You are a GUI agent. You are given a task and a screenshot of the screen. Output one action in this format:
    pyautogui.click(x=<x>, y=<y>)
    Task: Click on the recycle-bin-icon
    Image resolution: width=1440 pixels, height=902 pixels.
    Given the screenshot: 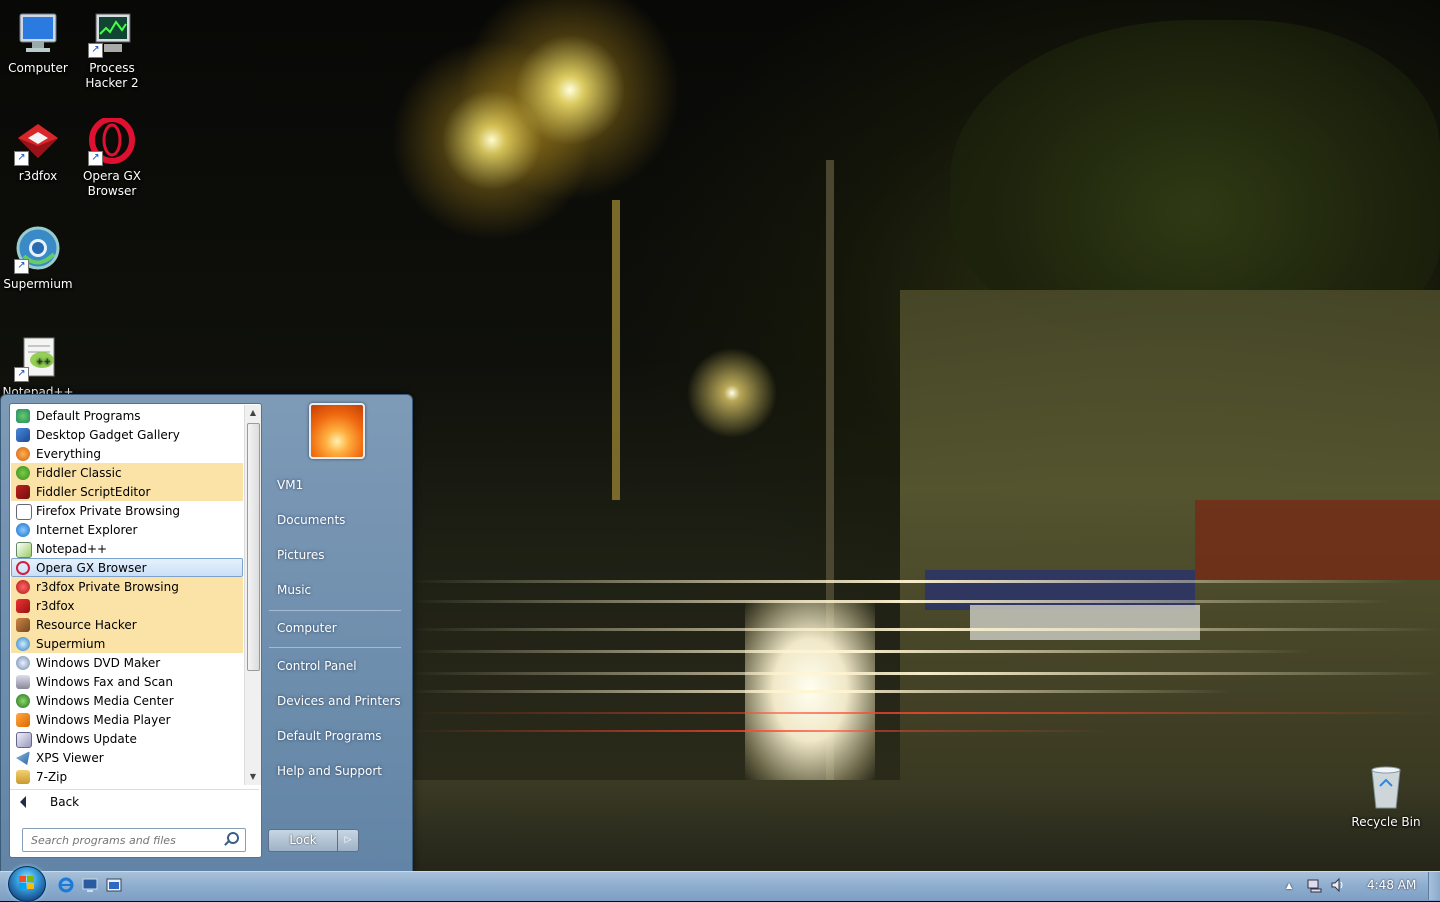 What is the action you would take?
    pyautogui.click(x=1386, y=788)
    